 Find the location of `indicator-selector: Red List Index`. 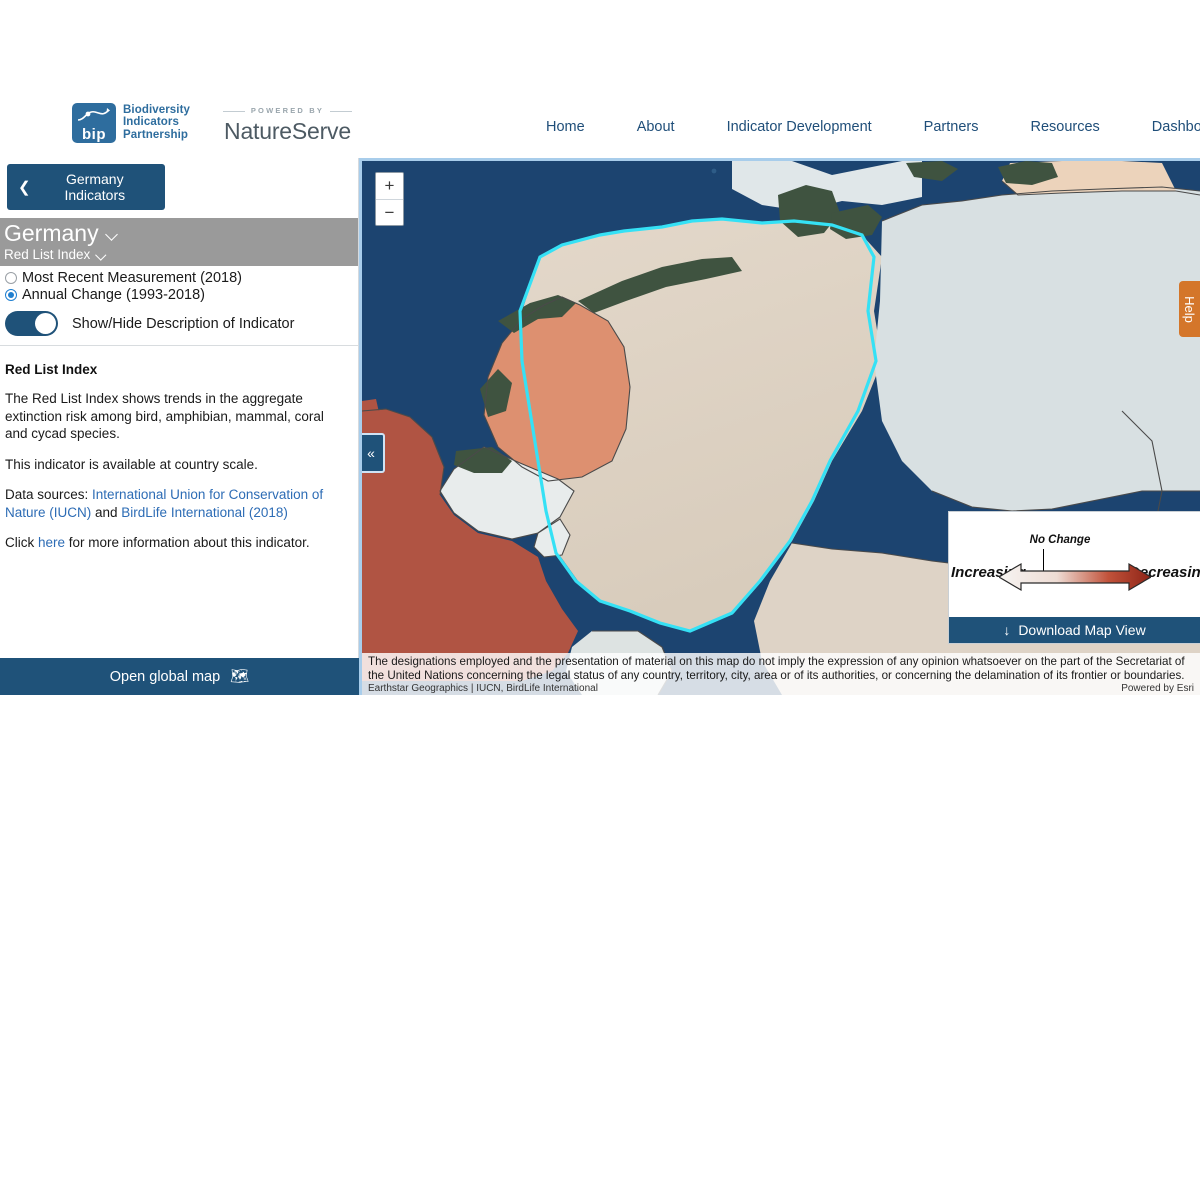

indicator-selector: Red List Index is located at coordinates (181, 254).